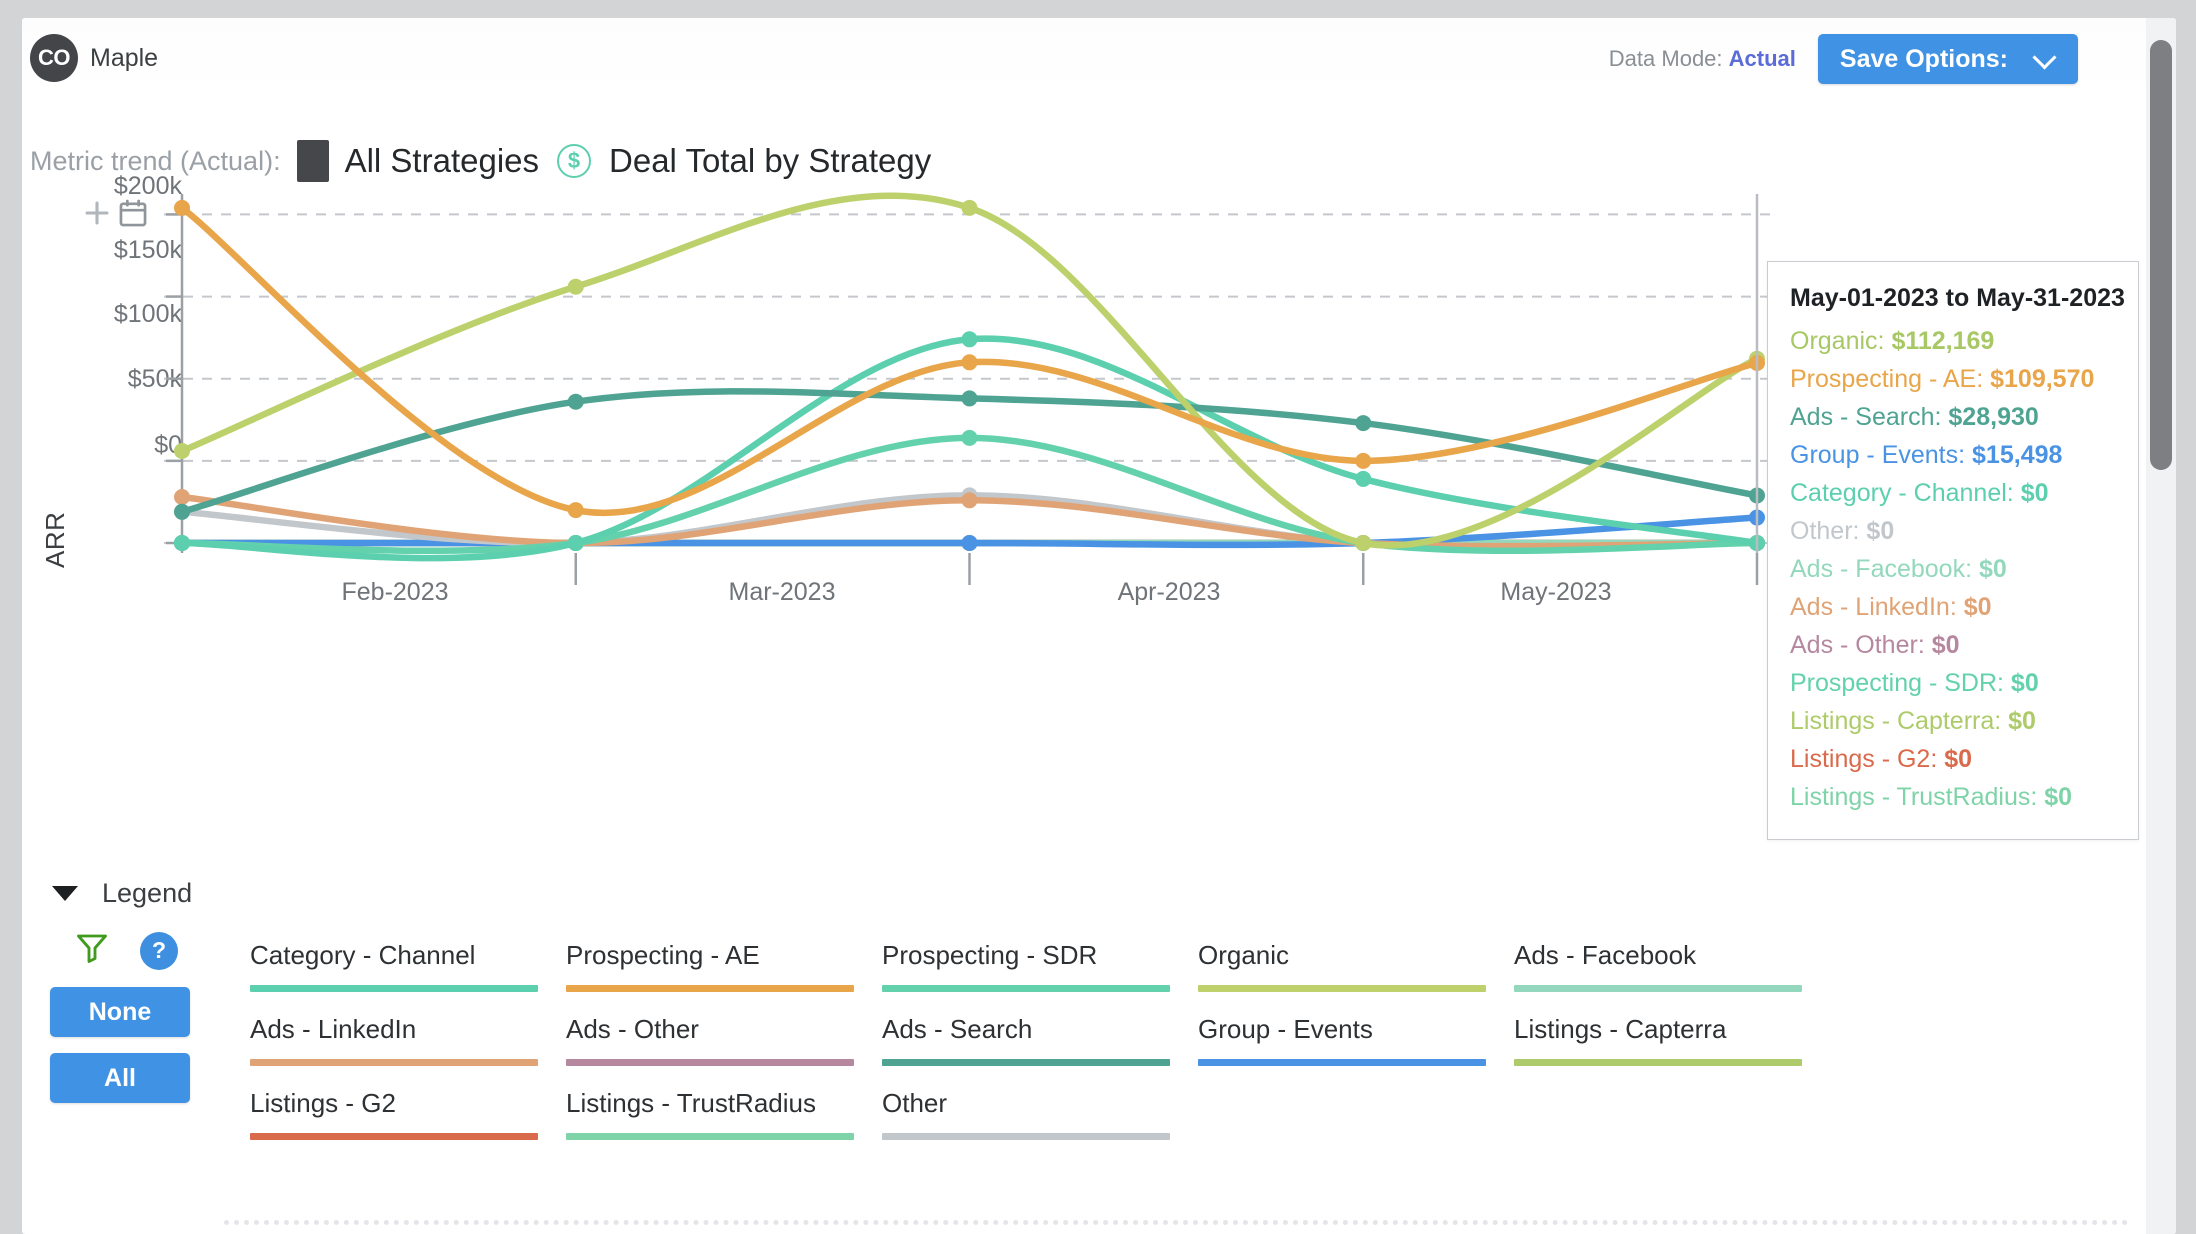 This screenshot has height=1234, width=2196. I want to click on legend-item-label: Category - Channel, so click(363, 955).